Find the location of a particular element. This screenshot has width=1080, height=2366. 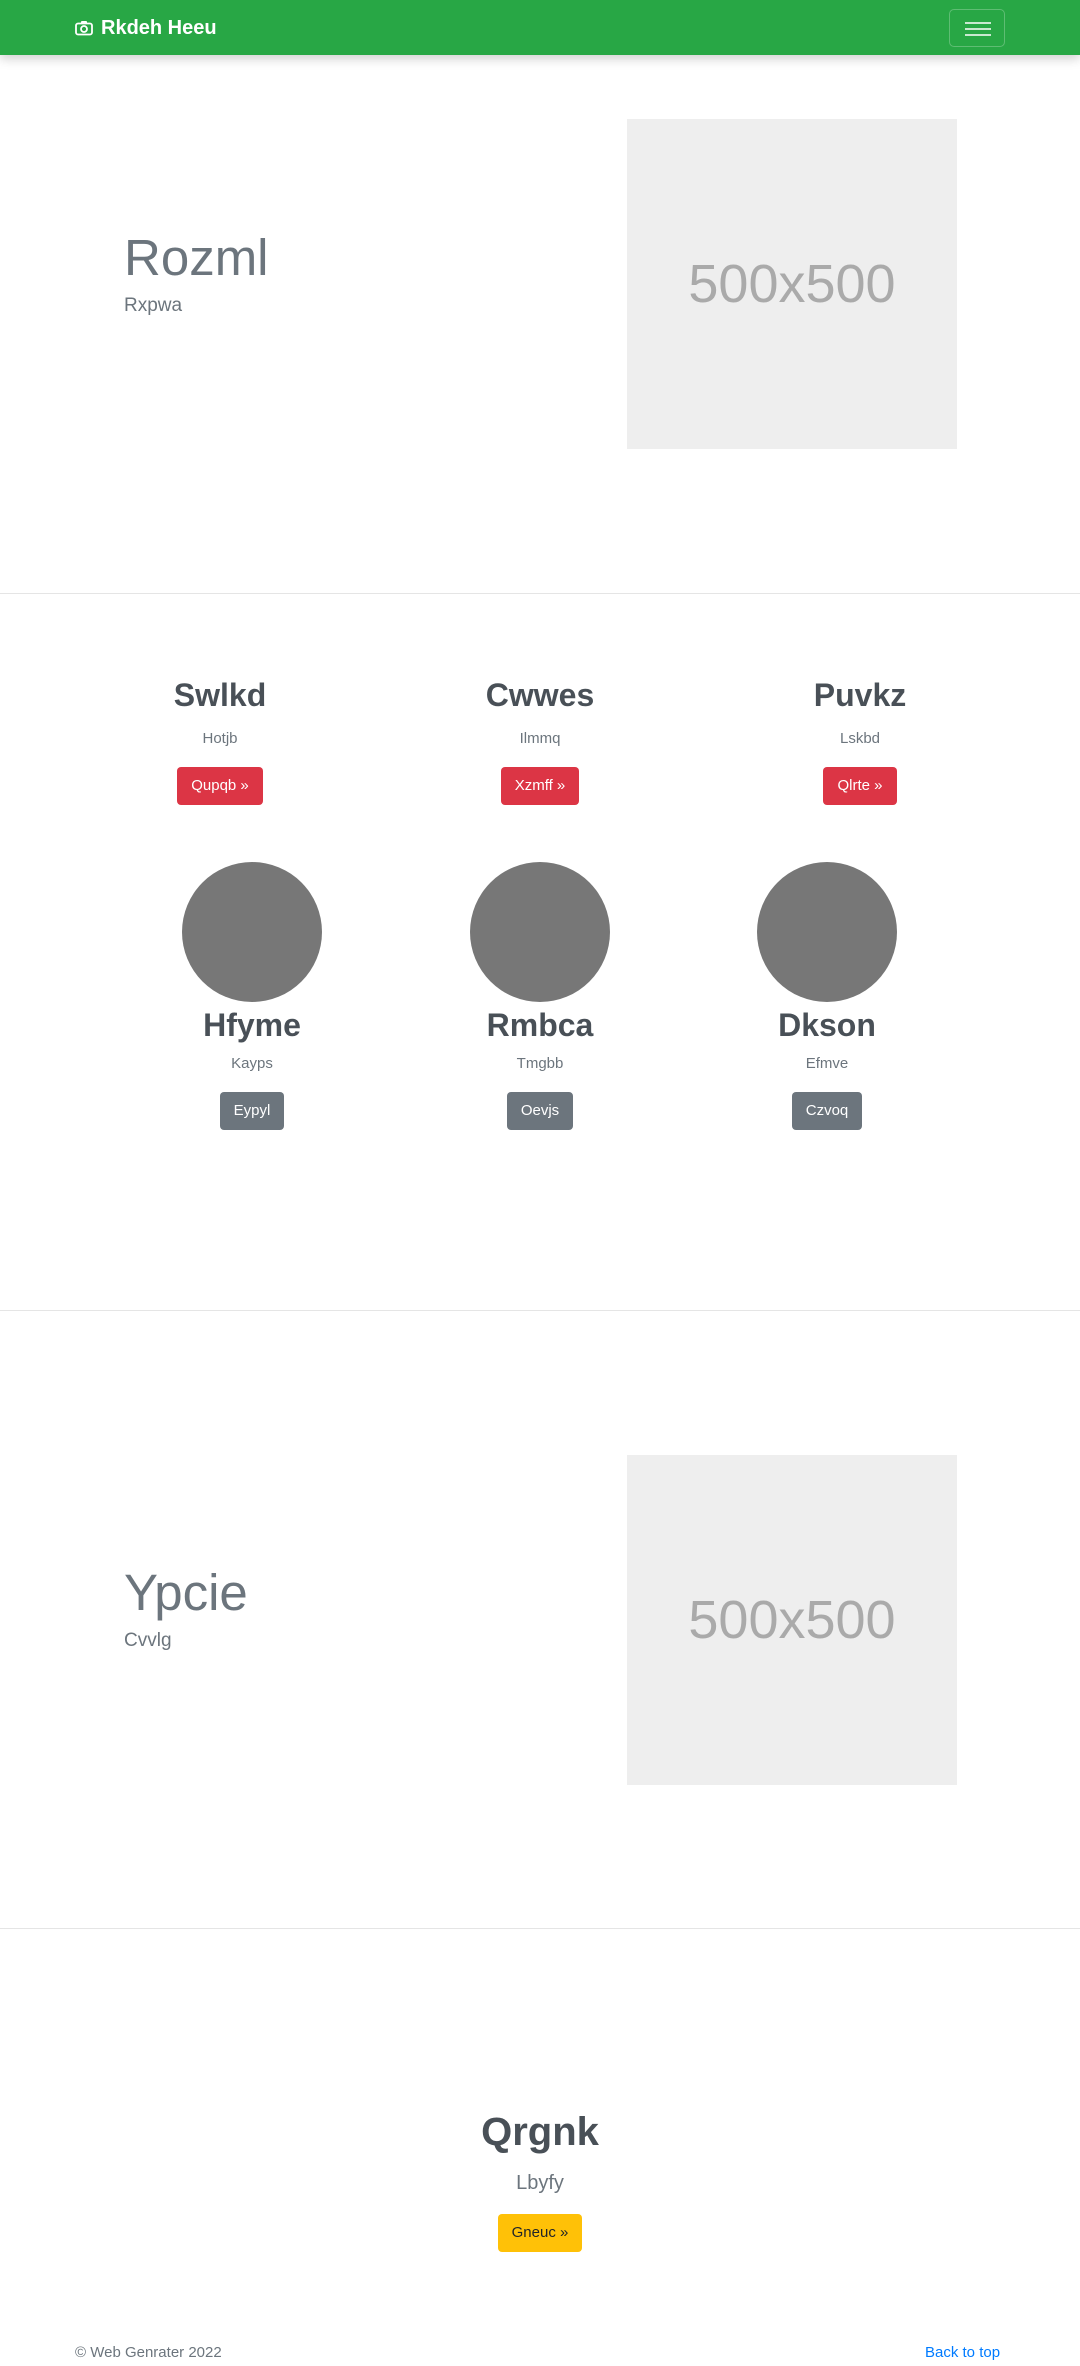

navbar: Rkdeh Heeu is located at coordinates (540, 27).